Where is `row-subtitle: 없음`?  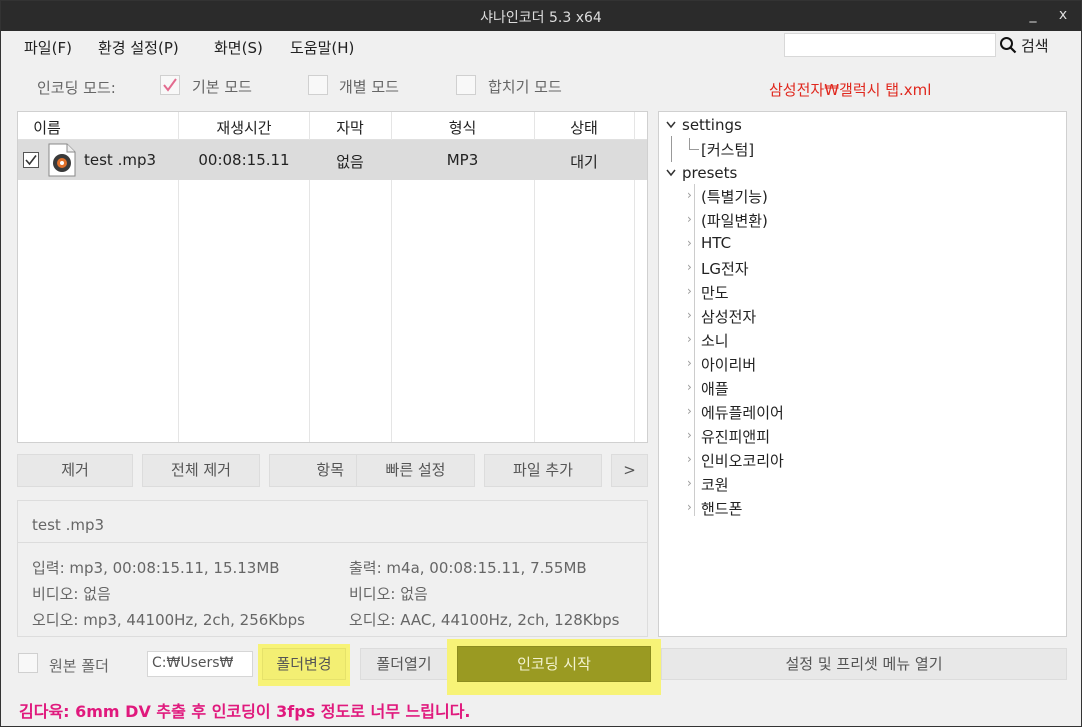 row-subtitle: 없음 is located at coordinates (350, 162).